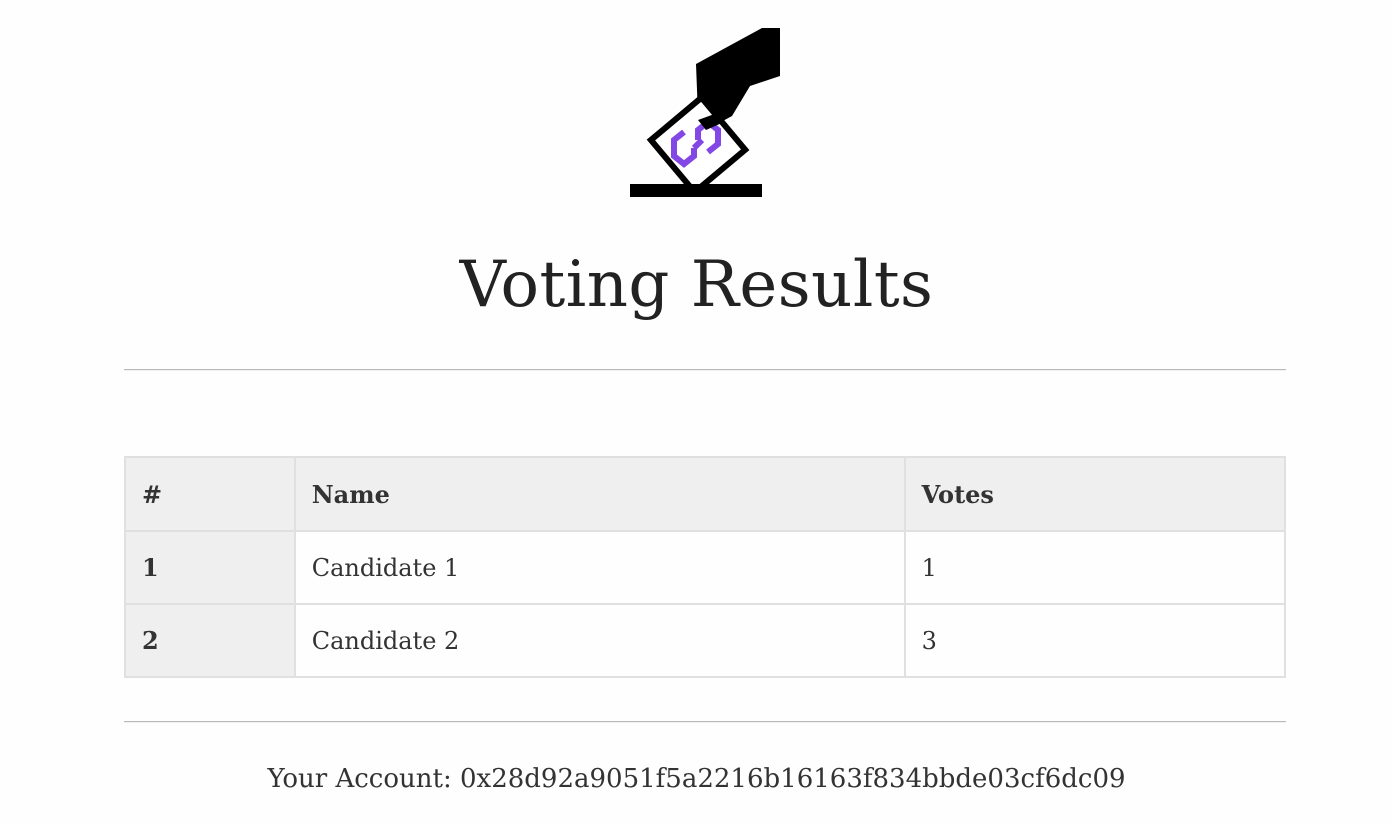 This screenshot has height=823, width=1393. Describe the element at coordinates (1095, 567) in the screenshot. I see `vote-count: 1` at that location.